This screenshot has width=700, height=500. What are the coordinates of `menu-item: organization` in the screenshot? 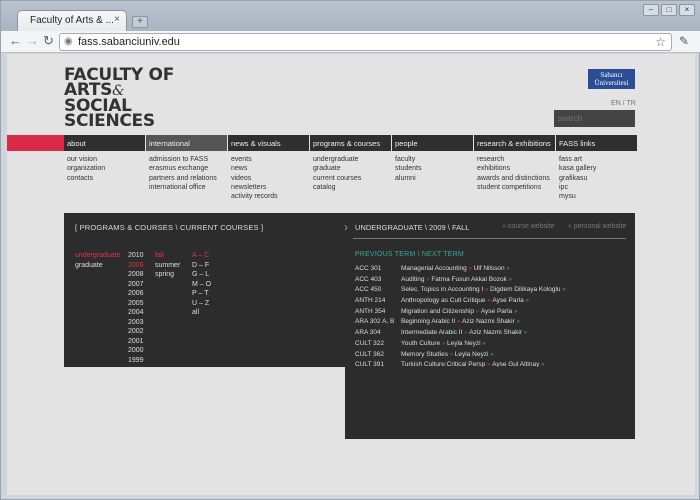 It's located at (106, 168).